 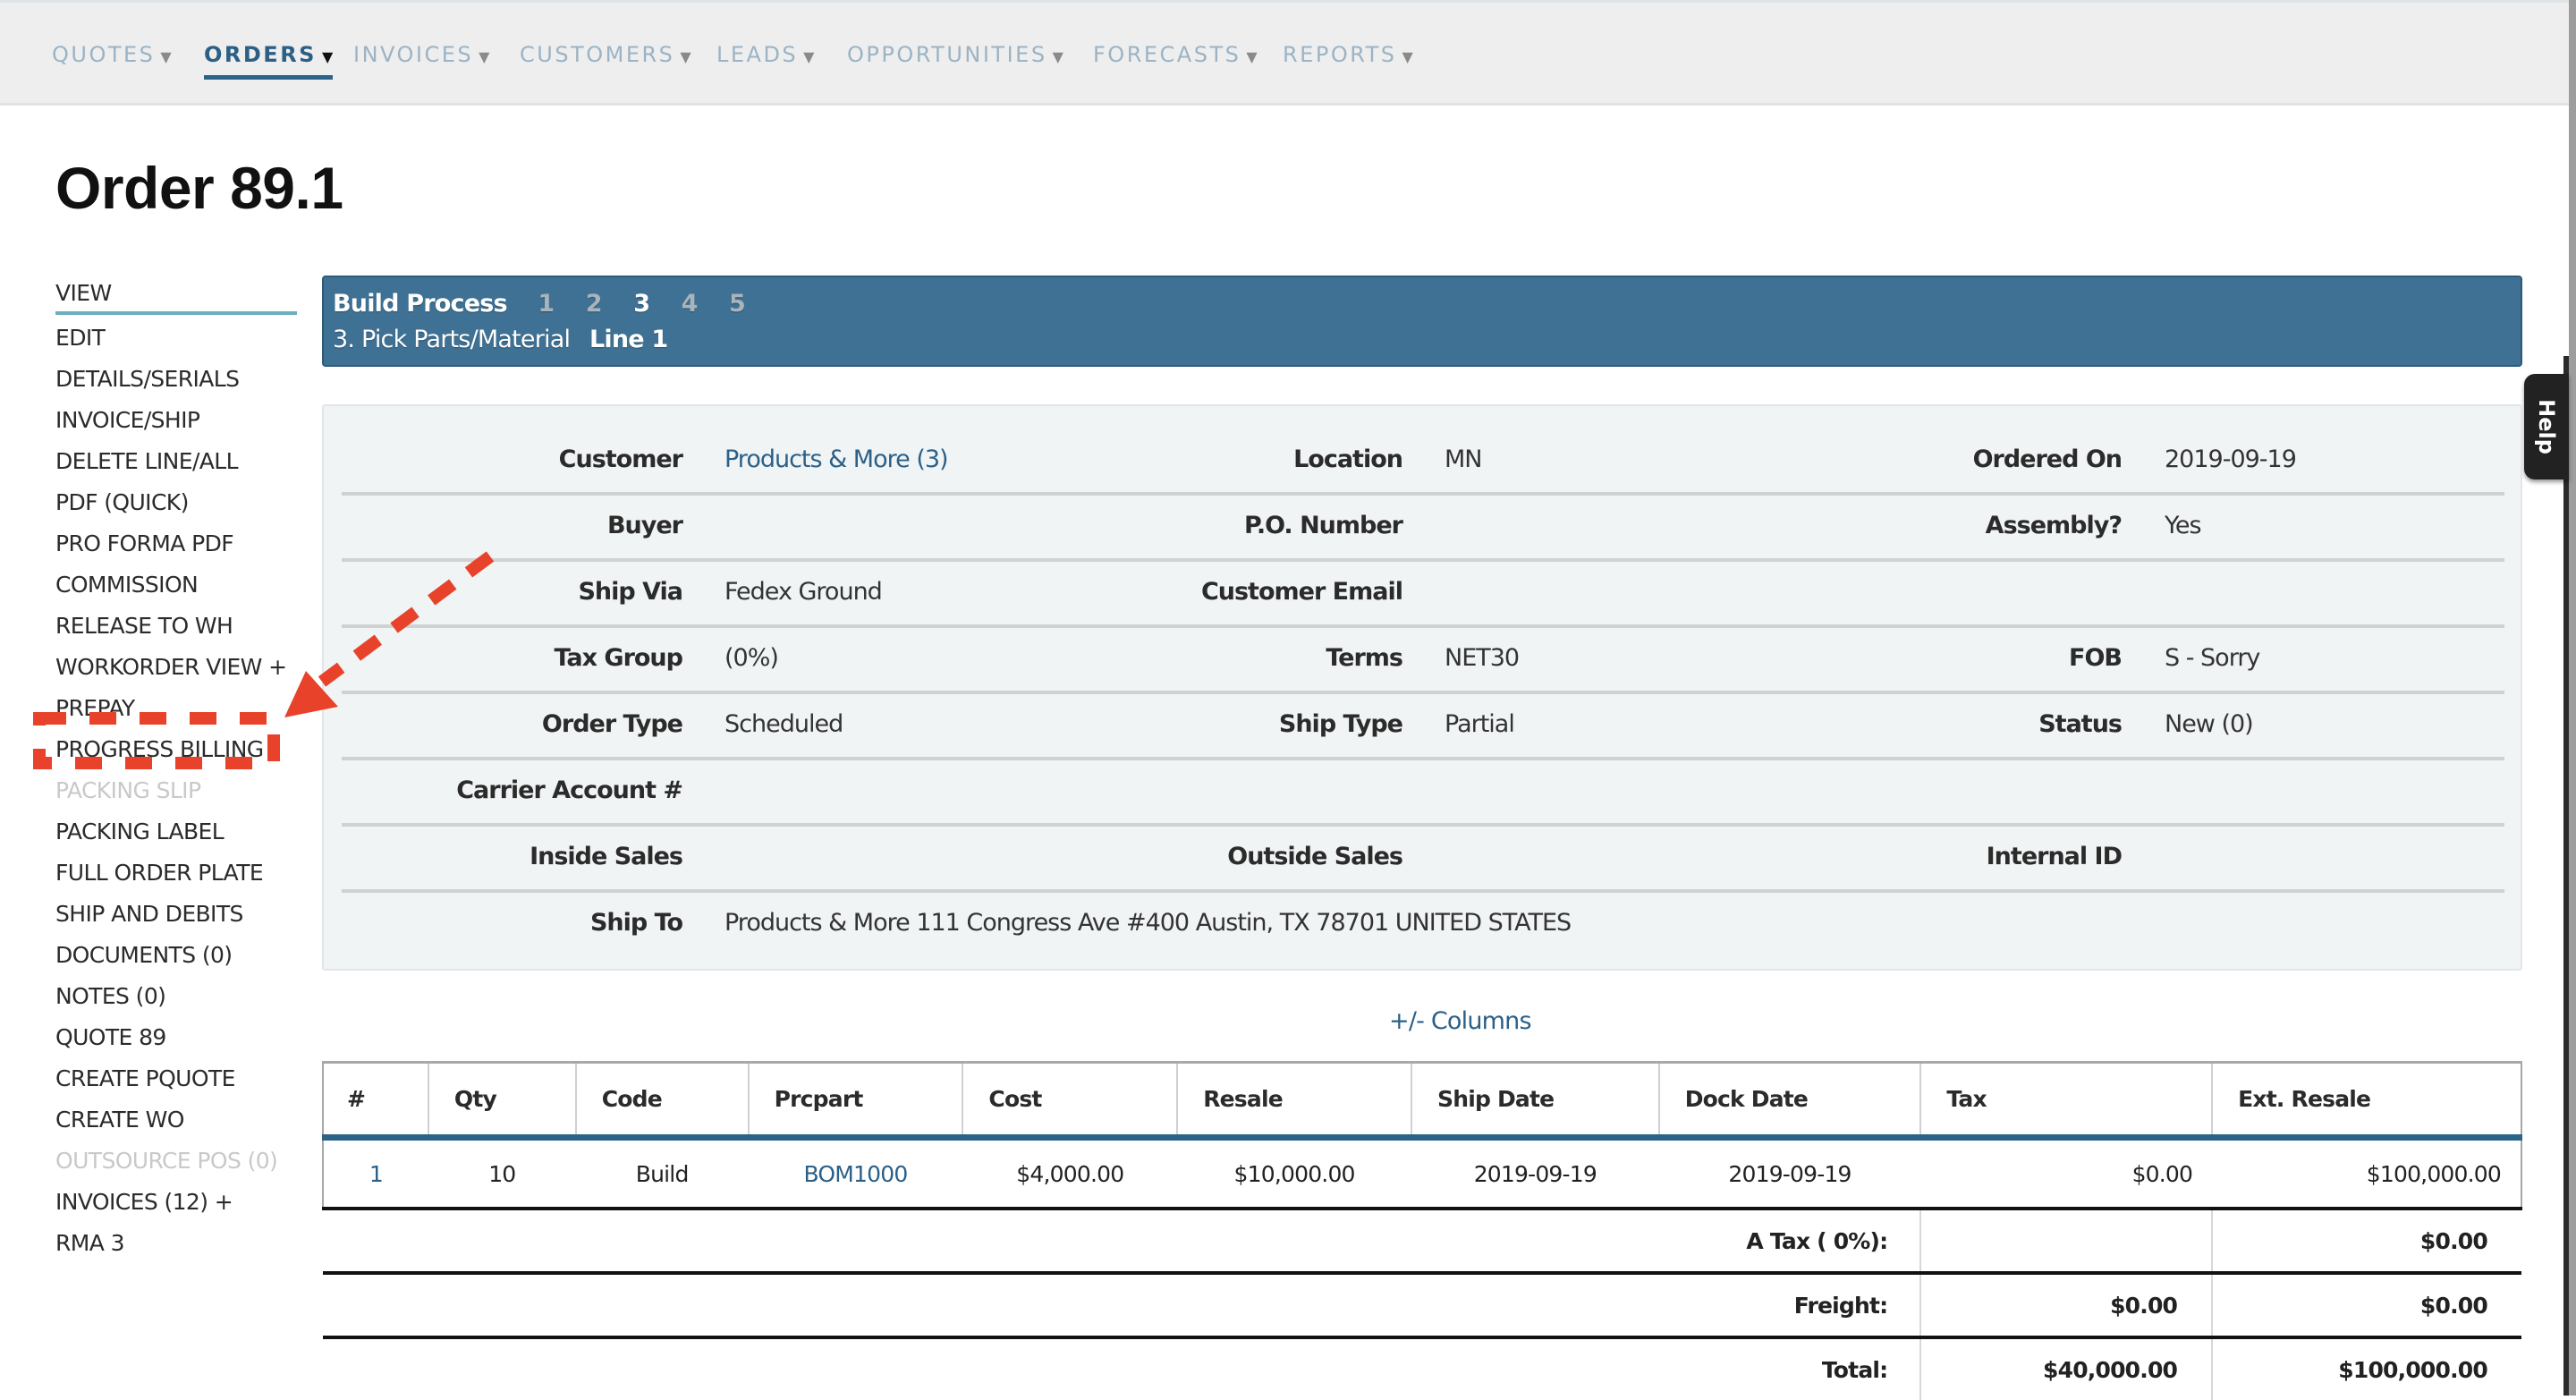 What do you see at coordinates (2183, 525) in the screenshot?
I see `info-value: Yes` at bounding box center [2183, 525].